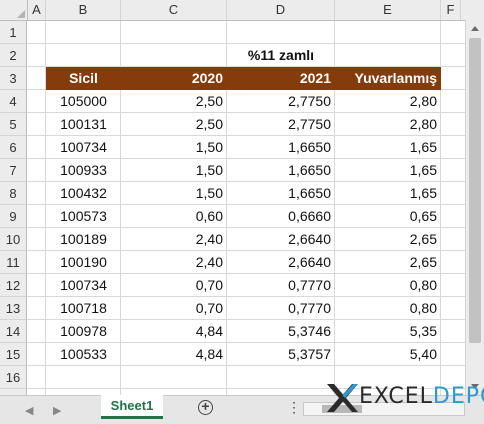  What do you see at coordinates (388, 354) in the screenshot?
I see `rounded-value-cell: 5,40` at bounding box center [388, 354].